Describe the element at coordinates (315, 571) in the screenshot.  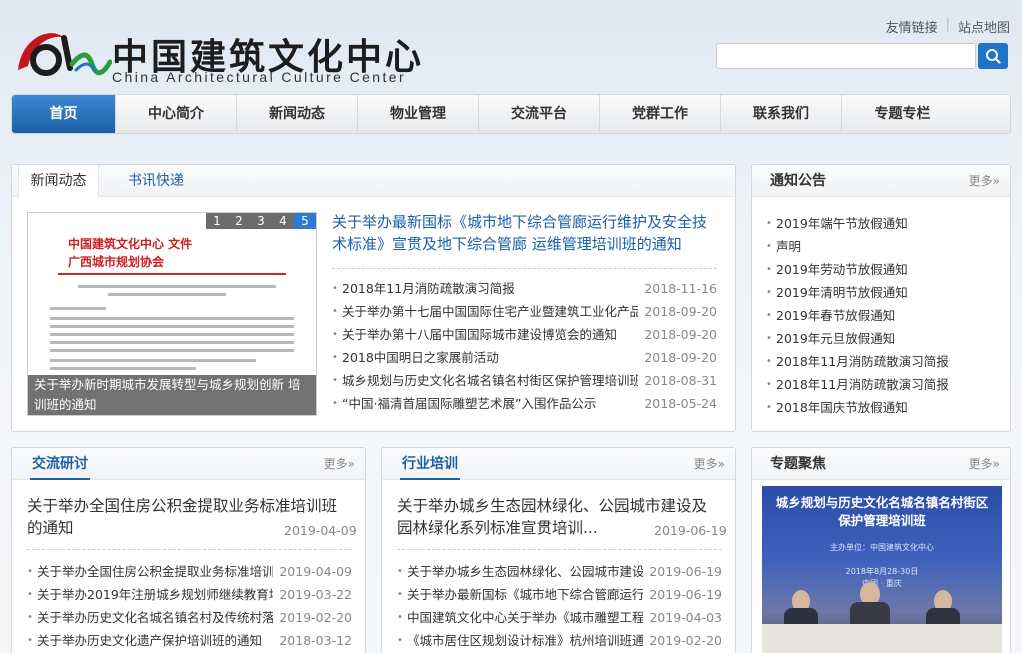
I see `list-item-date: 2019-04-09` at that location.